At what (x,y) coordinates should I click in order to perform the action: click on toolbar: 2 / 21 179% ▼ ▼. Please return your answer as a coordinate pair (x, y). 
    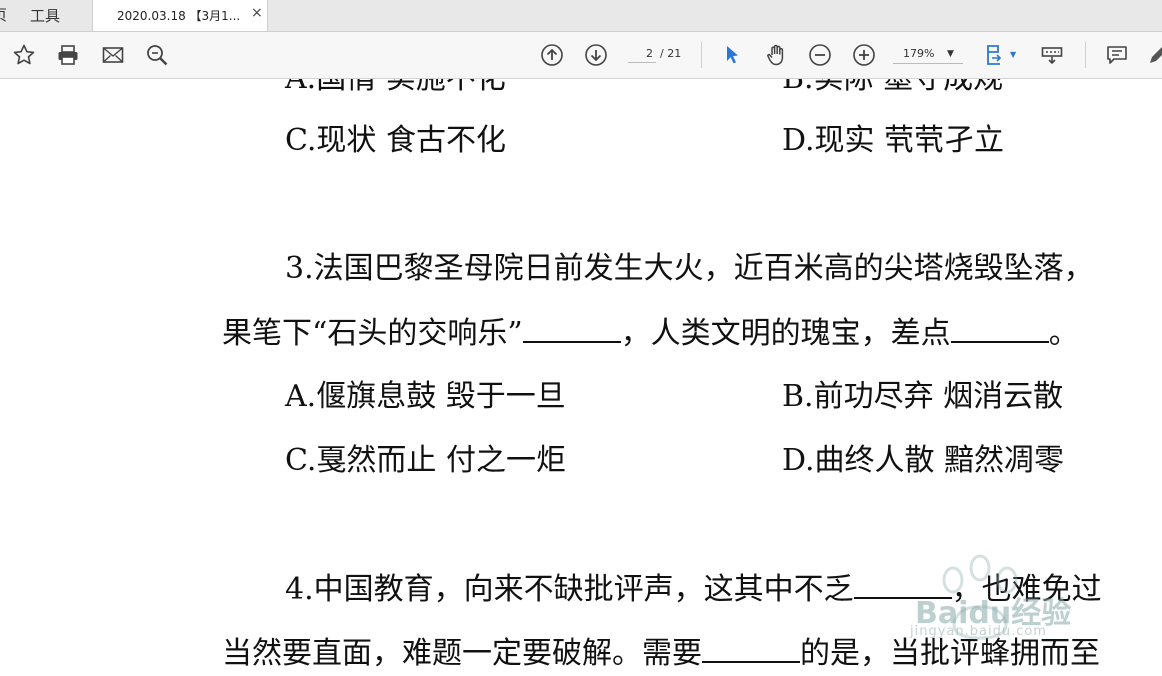
    Looking at the image, I should click on (581, 55).